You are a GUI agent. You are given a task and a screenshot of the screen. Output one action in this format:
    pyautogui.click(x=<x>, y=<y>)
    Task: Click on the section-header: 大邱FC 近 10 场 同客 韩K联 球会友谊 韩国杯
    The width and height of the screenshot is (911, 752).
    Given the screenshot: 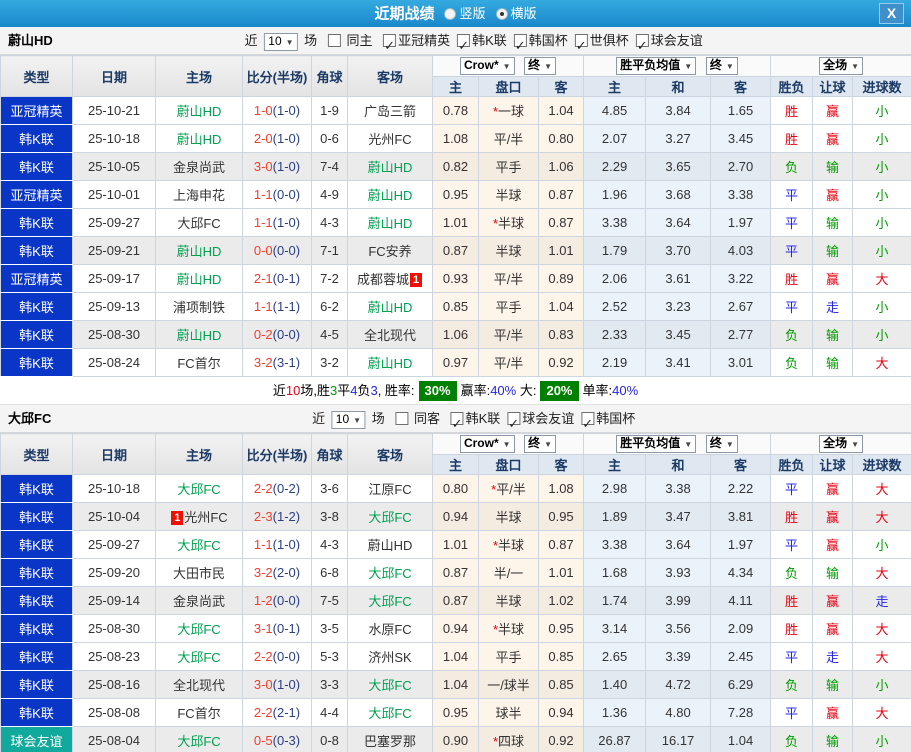 What is the action you would take?
    pyautogui.click(x=455, y=421)
    